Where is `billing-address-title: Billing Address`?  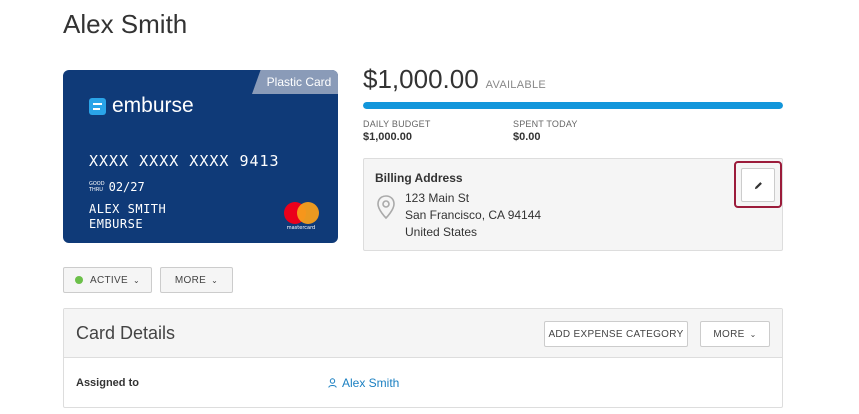
billing-address-title: Billing Address is located at coordinates (419, 178).